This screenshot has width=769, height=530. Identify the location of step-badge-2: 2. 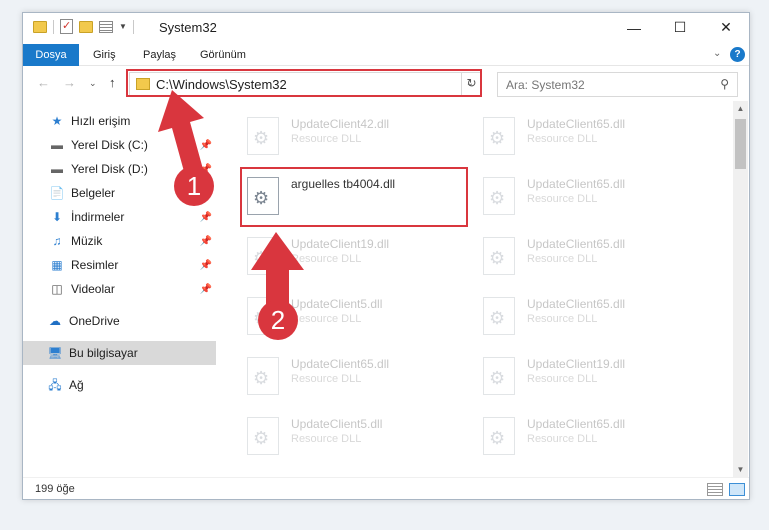
(278, 320).